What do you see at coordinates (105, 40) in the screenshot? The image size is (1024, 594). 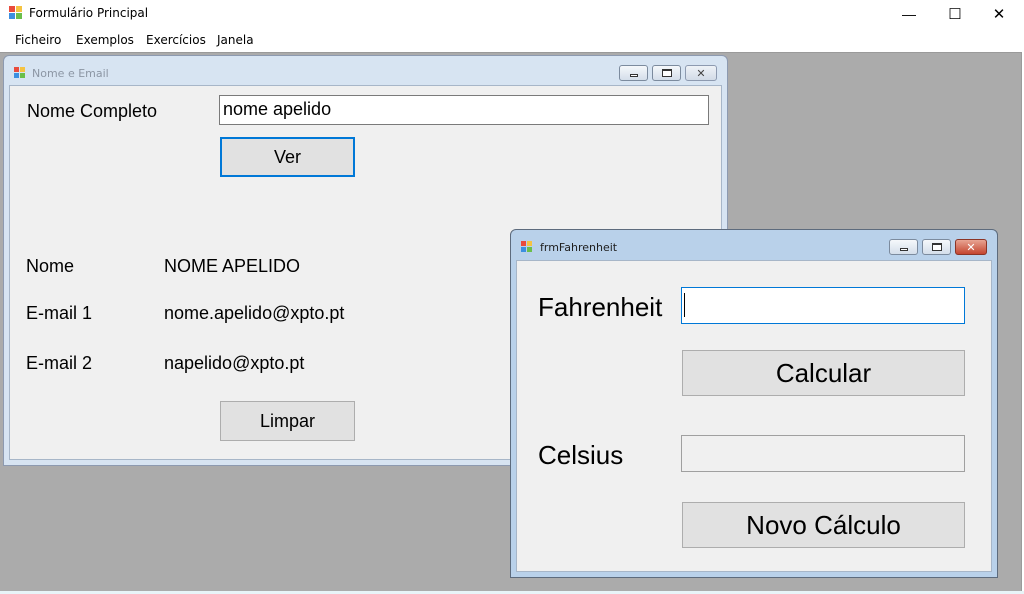 I see `menu-exemplos: Exemplos` at bounding box center [105, 40].